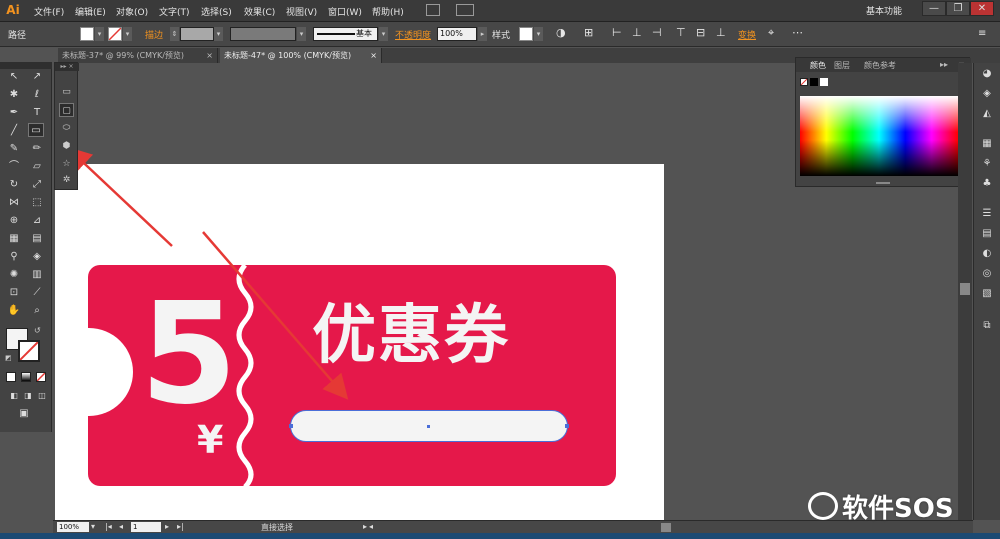 The width and height of the screenshot is (1000, 539). I want to click on menu-select: 选择(S), so click(216, 11).